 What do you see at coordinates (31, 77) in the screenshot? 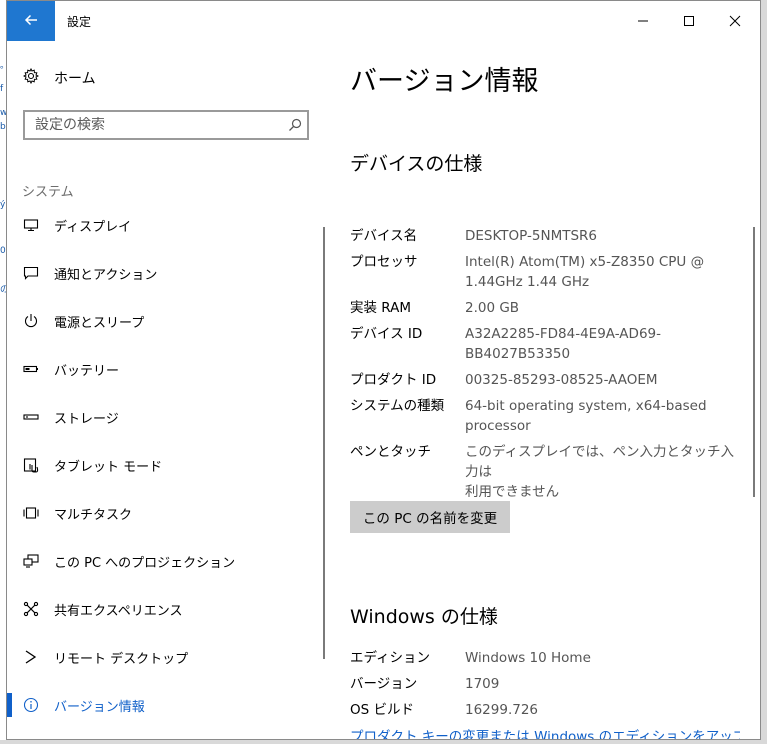
I see `gear-icon` at bounding box center [31, 77].